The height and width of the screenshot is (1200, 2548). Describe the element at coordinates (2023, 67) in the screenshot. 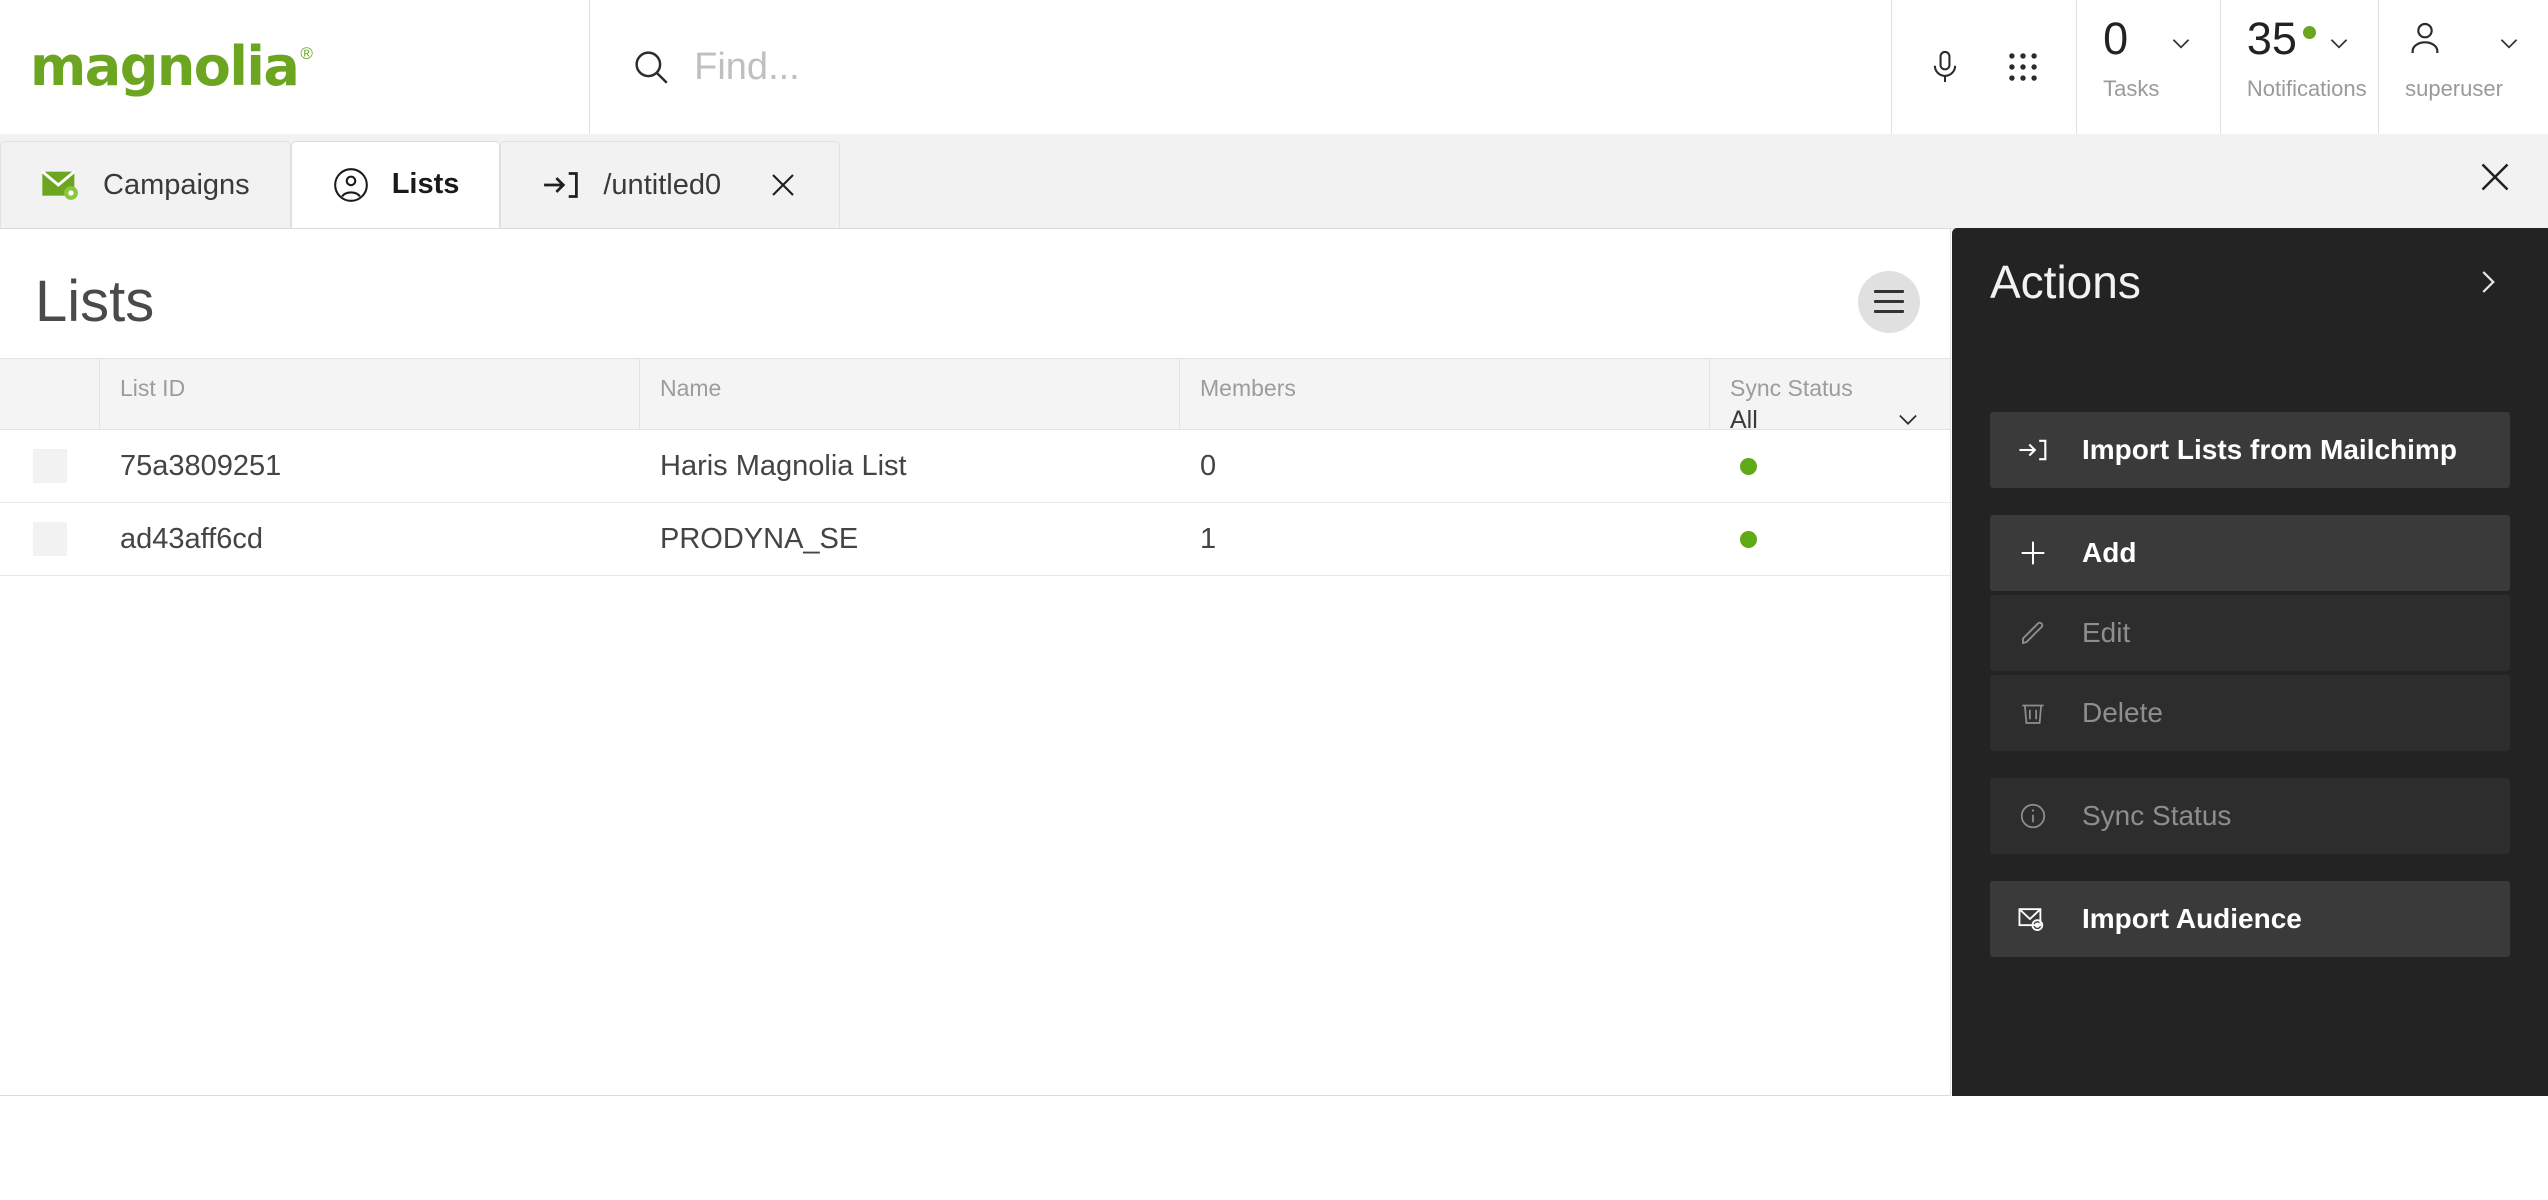

I see `apps-grid-icon` at that location.